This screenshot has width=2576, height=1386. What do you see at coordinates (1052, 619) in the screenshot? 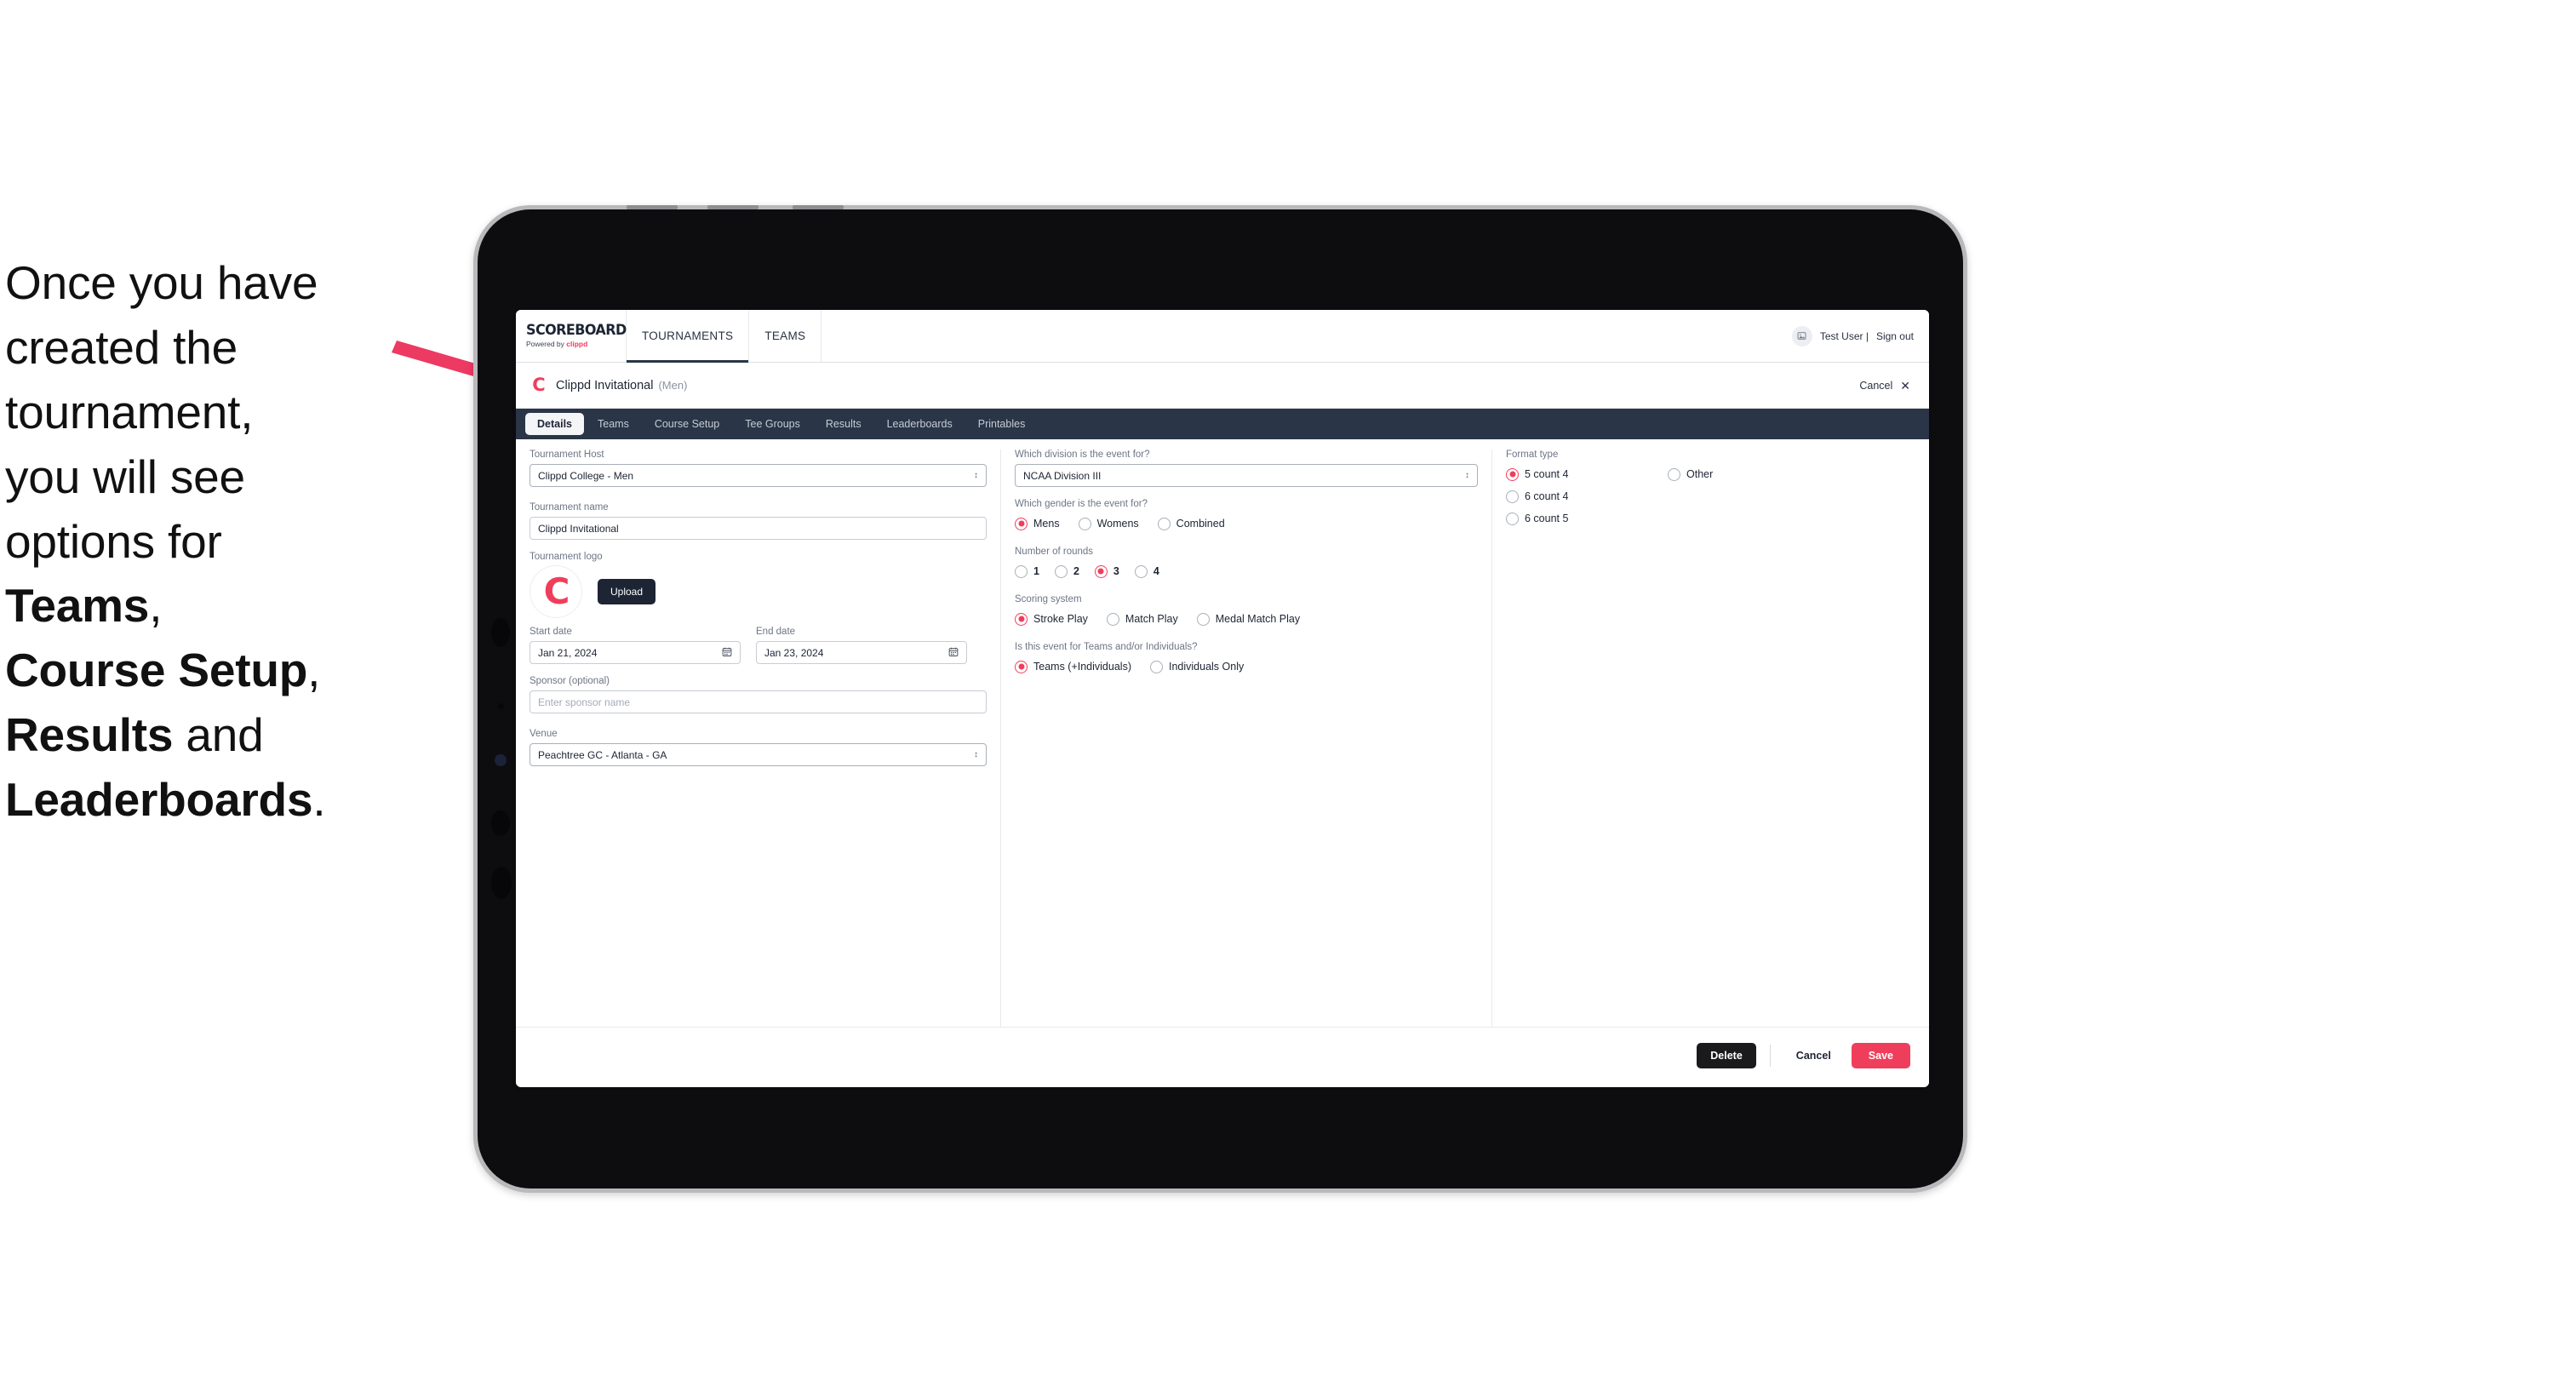
I see `radio-scoring-stroke-play: Stroke Play` at bounding box center [1052, 619].